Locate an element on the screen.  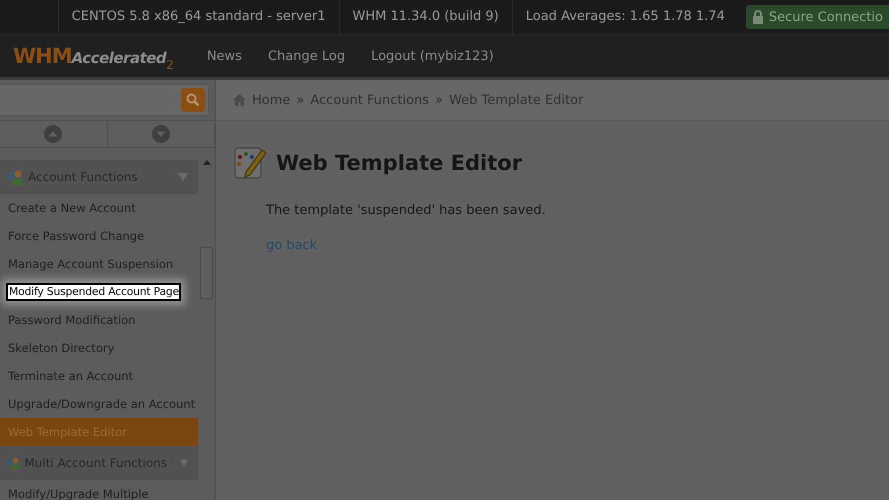
lock-icon is located at coordinates (758, 17).